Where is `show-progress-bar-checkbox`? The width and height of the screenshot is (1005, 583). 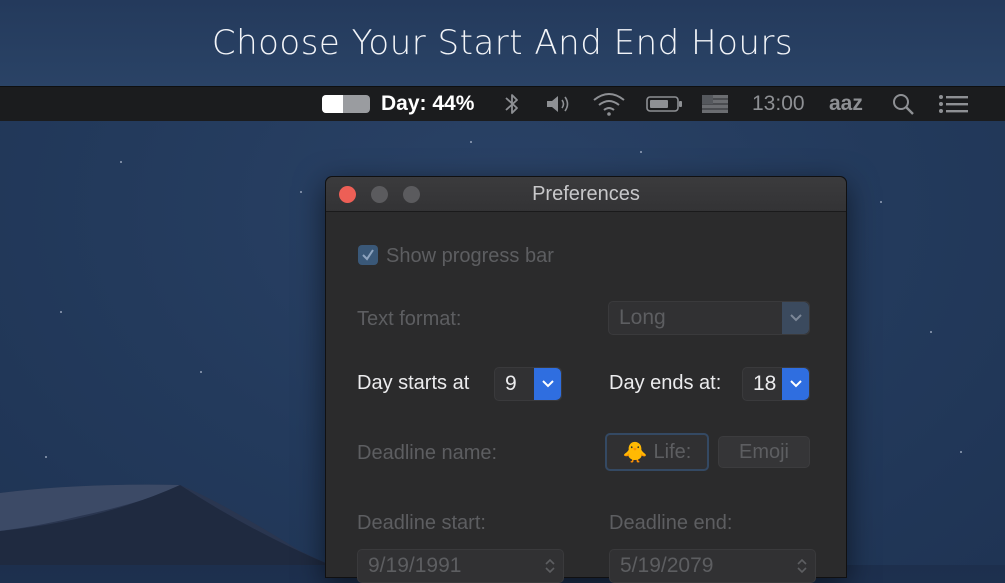
show-progress-bar-checkbox is located at coordinates (368, 255).